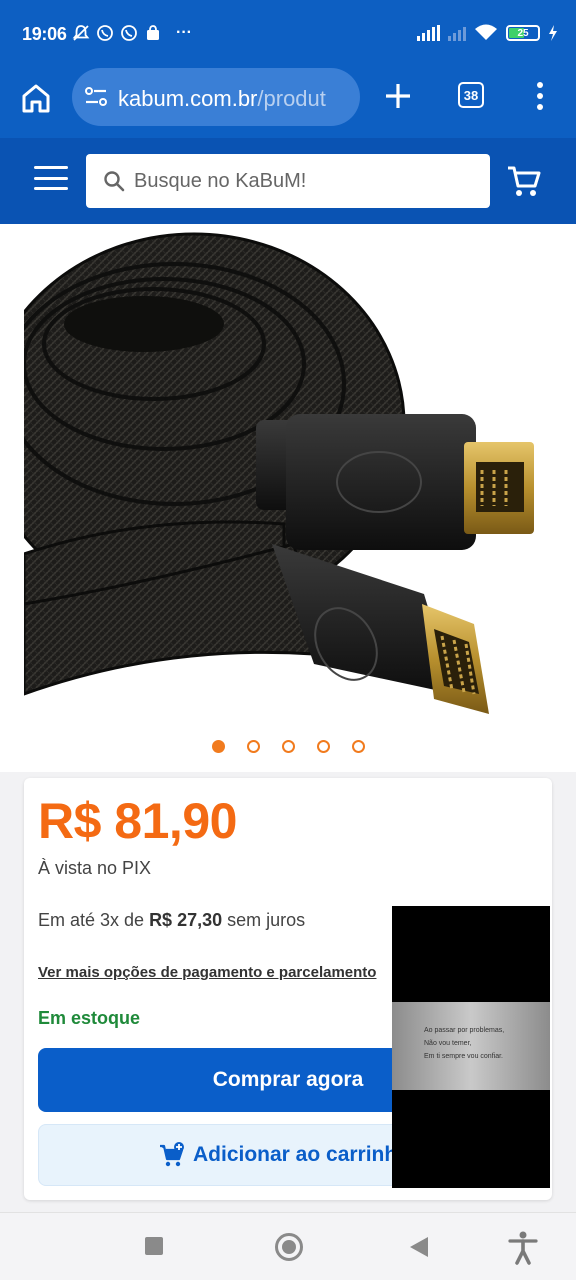  I want to click on overlay-line-2: Não vou temer,, so click(448, 1043).